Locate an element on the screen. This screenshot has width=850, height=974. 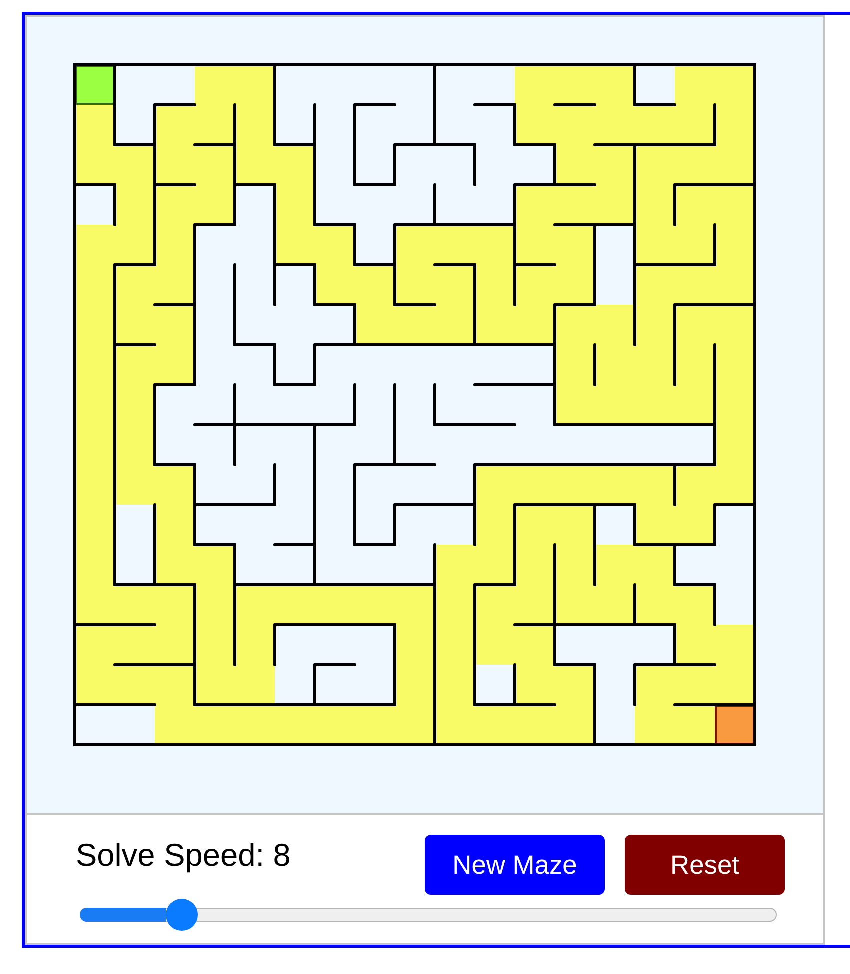
slider-thumb is located at coordinates (182, 915).